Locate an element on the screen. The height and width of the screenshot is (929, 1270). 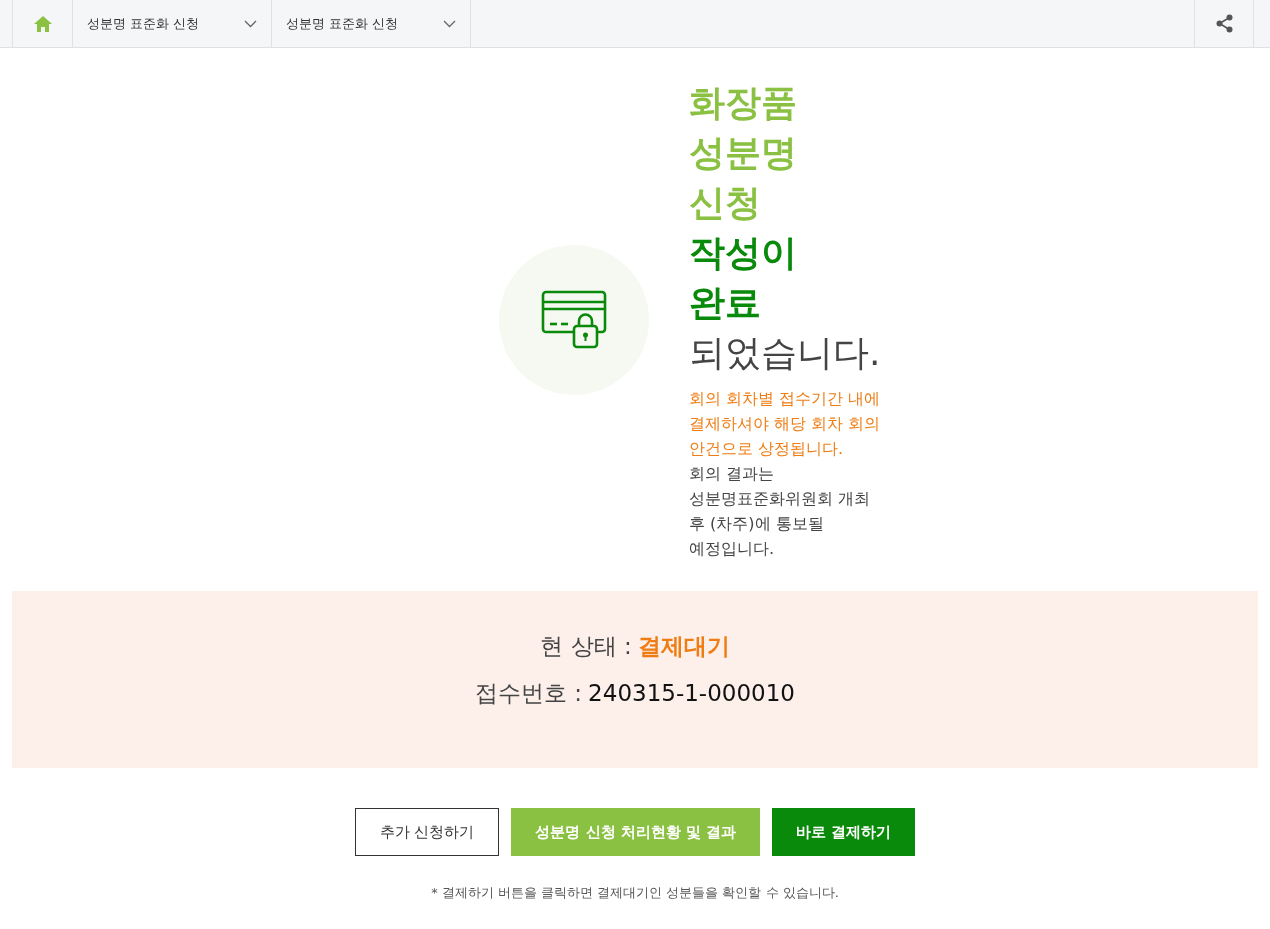
action-button: 추가 신청하기 is located at coordinates (427, 832).